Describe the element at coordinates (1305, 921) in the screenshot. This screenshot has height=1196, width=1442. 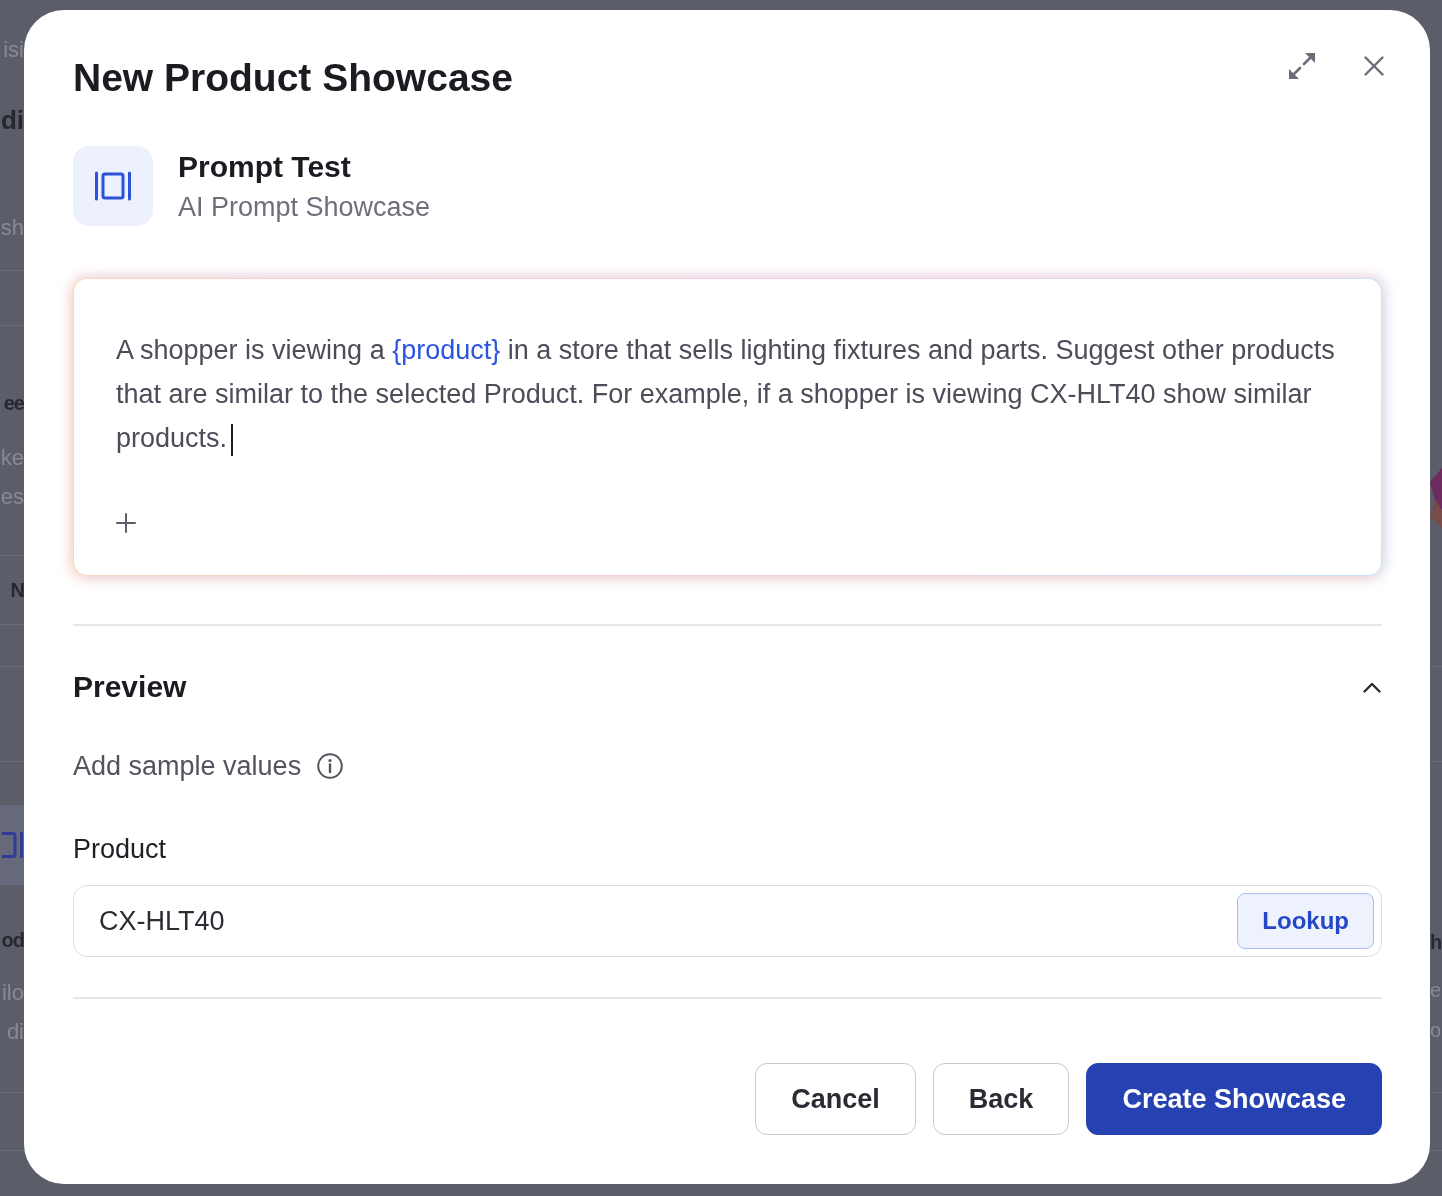
I see `lookup-button: Lookup` at that location.